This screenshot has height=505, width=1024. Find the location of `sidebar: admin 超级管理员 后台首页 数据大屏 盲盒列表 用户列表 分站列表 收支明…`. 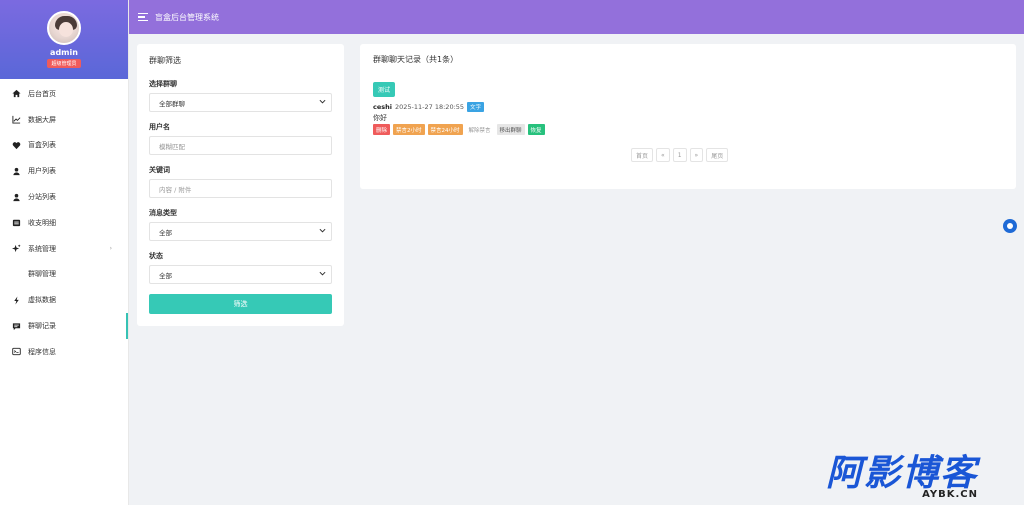

sidebar: admin 超级管理员 后台首页 数据大屏 盲盒列表 用户列表 分站列表 收支明… is located at coordinates (64, 252).